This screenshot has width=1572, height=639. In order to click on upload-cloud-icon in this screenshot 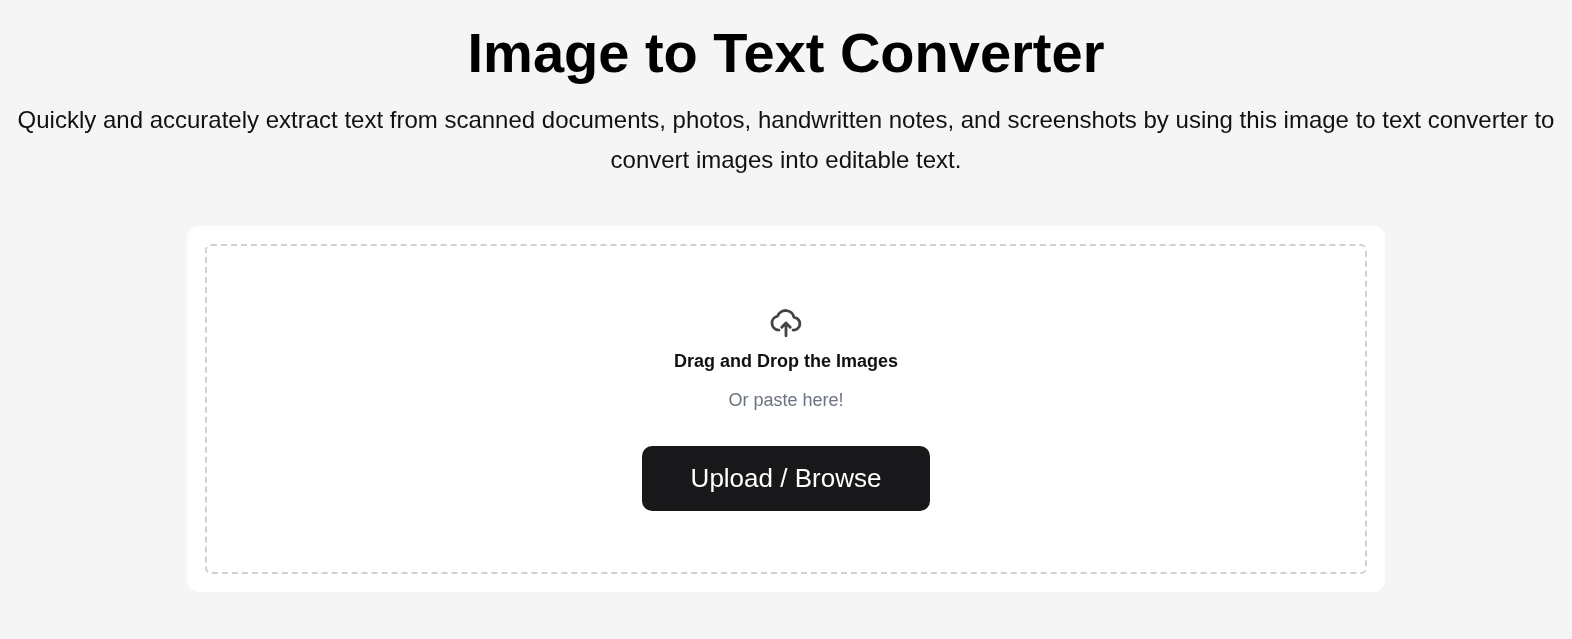, I will do `click(786, 323)`.